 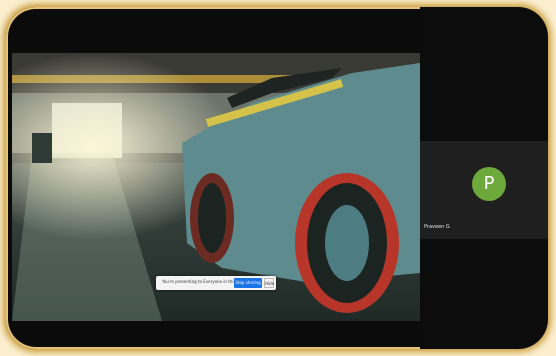 I want to click on participant-tile: P Praveen G, so click(x=484, y=190).